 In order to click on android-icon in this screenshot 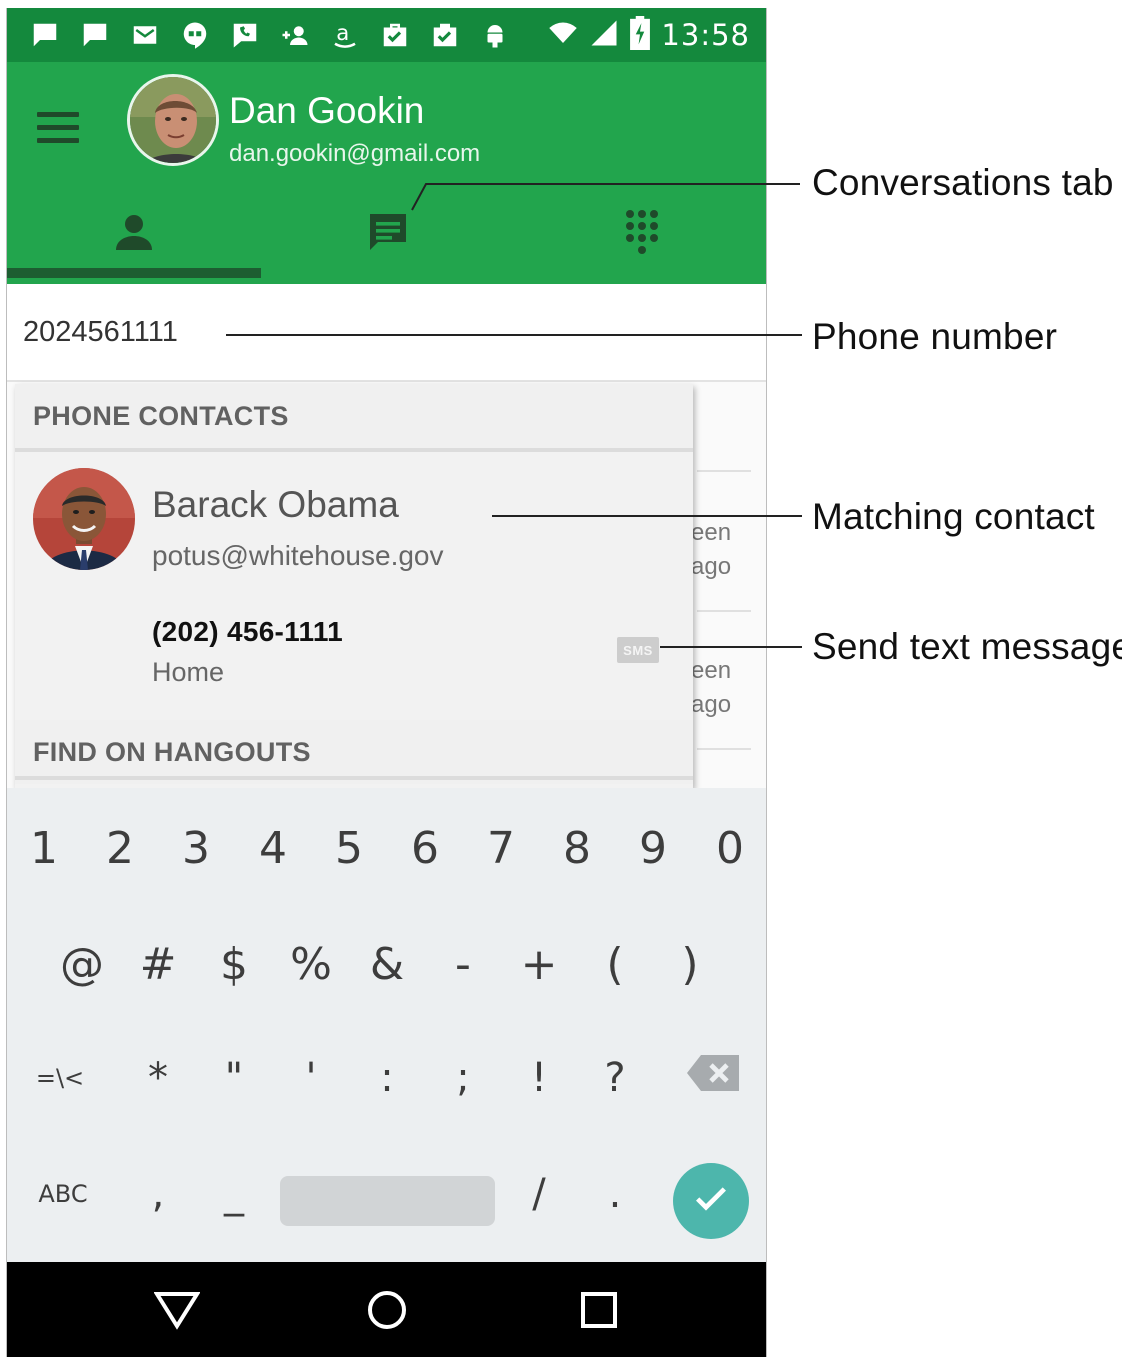, I will do `click(495, 35)`.